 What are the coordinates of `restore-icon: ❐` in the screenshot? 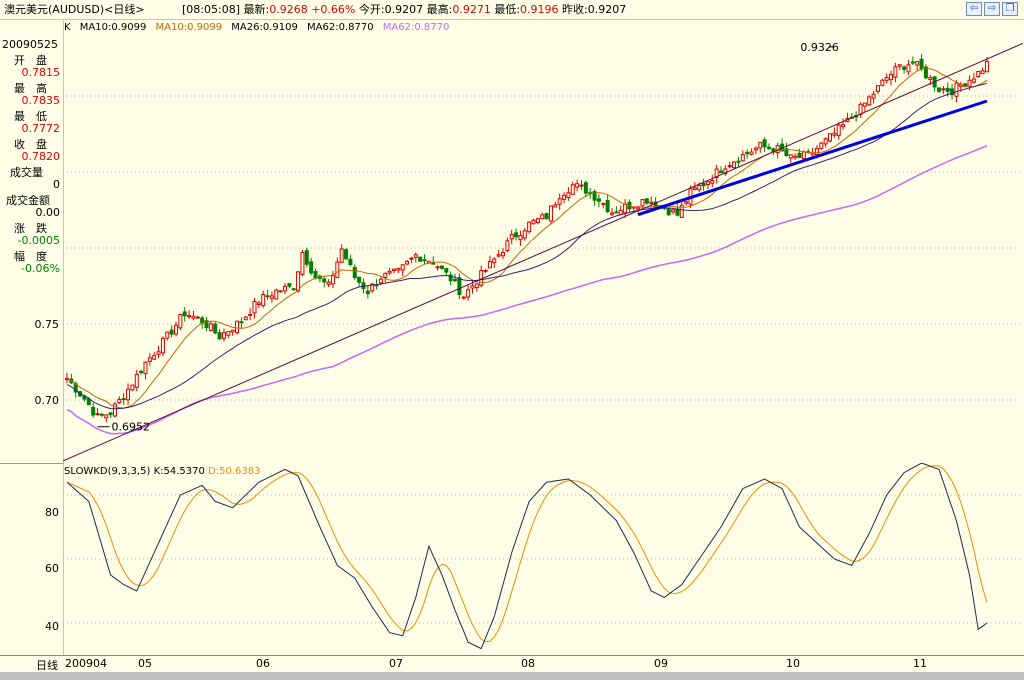 It's located at (1010, 9).